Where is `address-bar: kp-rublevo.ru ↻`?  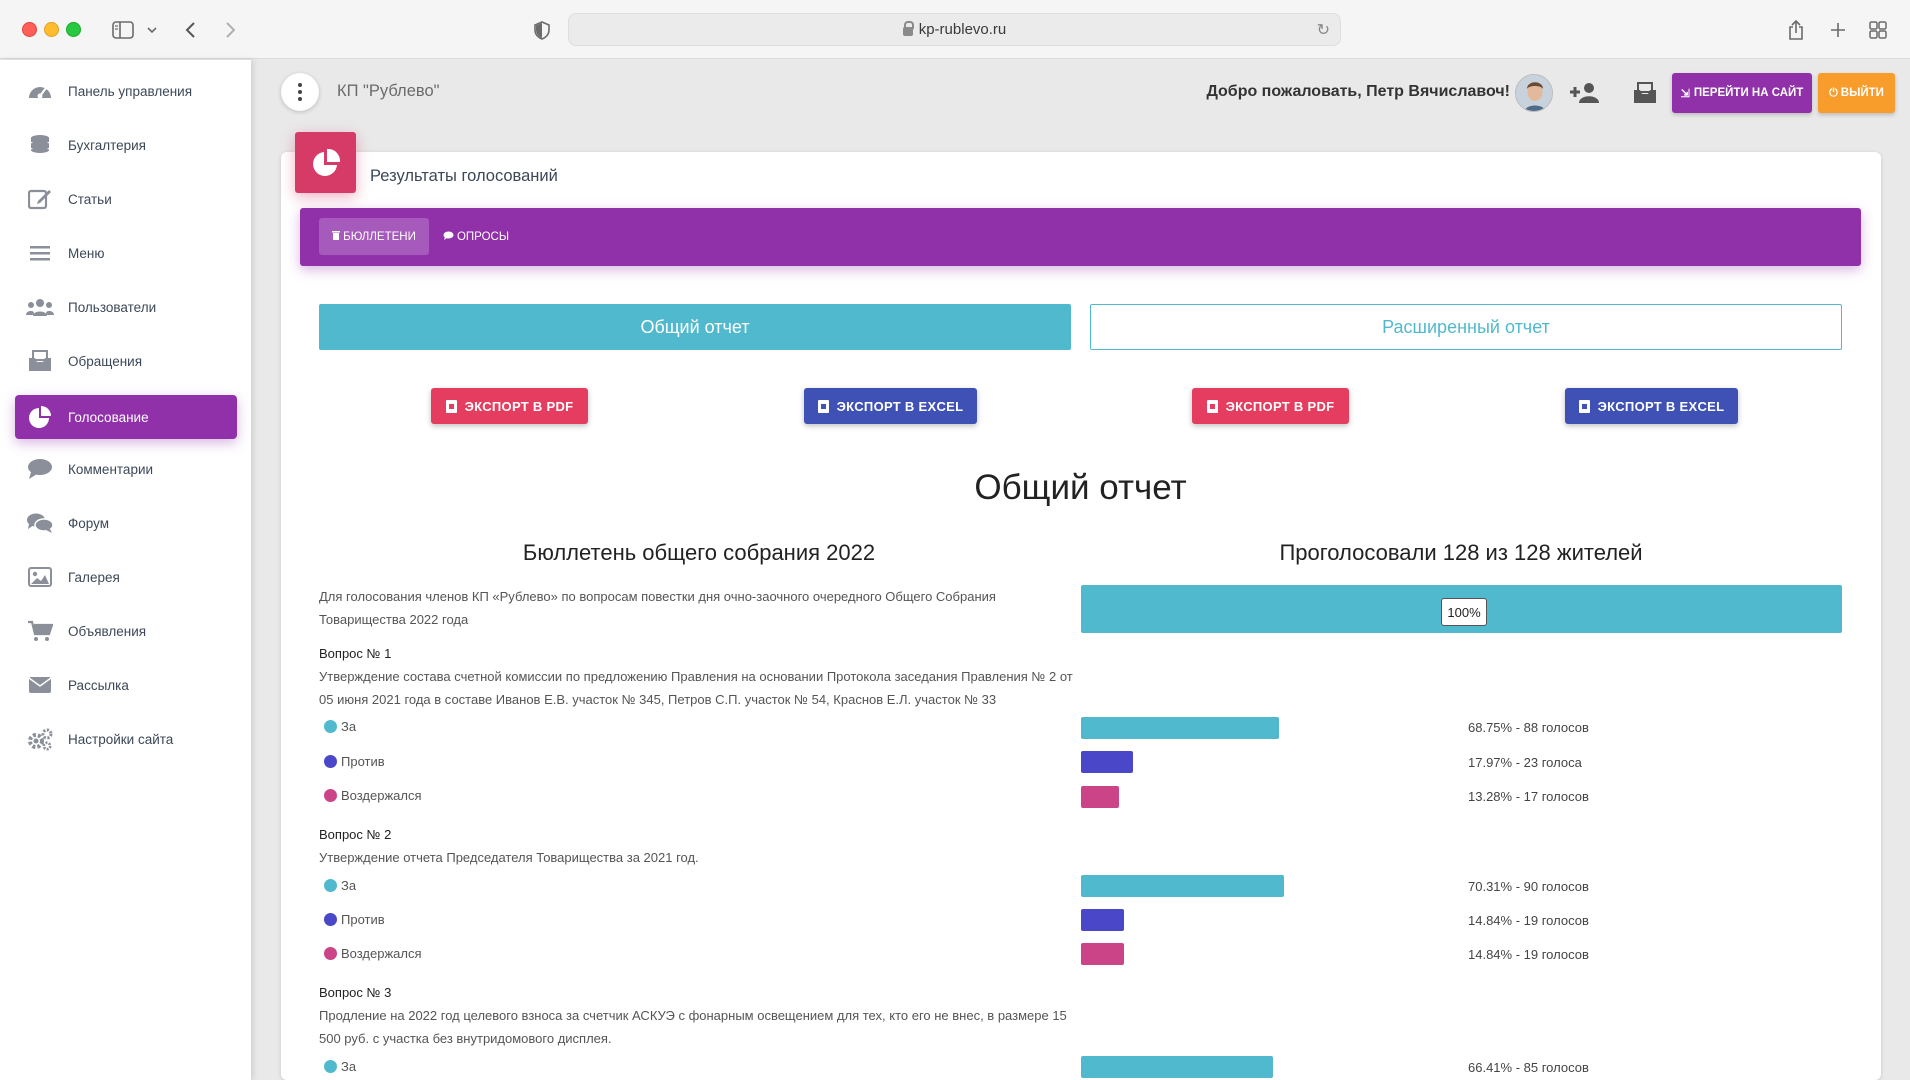 address-bar: kp-rublevo.ru ↻ is located at coordinates (954, 29).